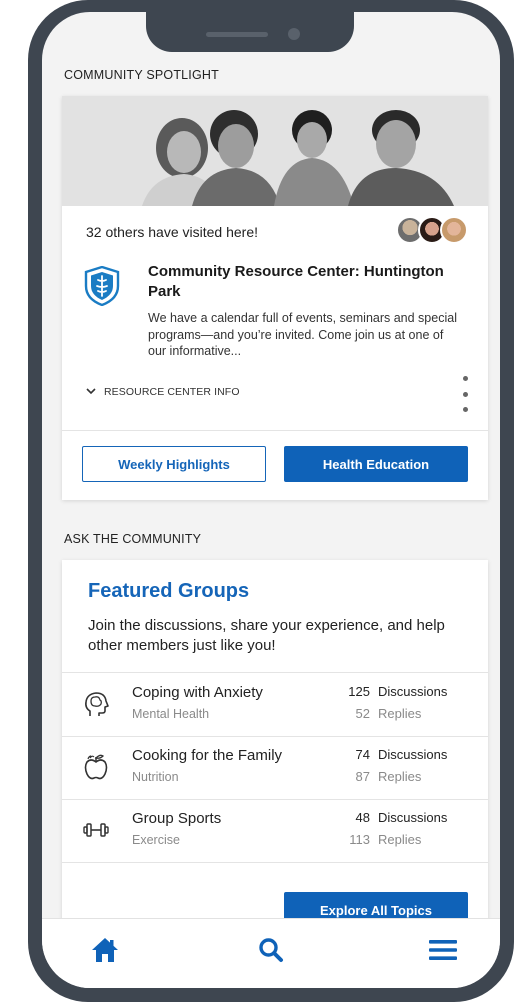  I want to click on discussion-count: 125, so click(359, 691).